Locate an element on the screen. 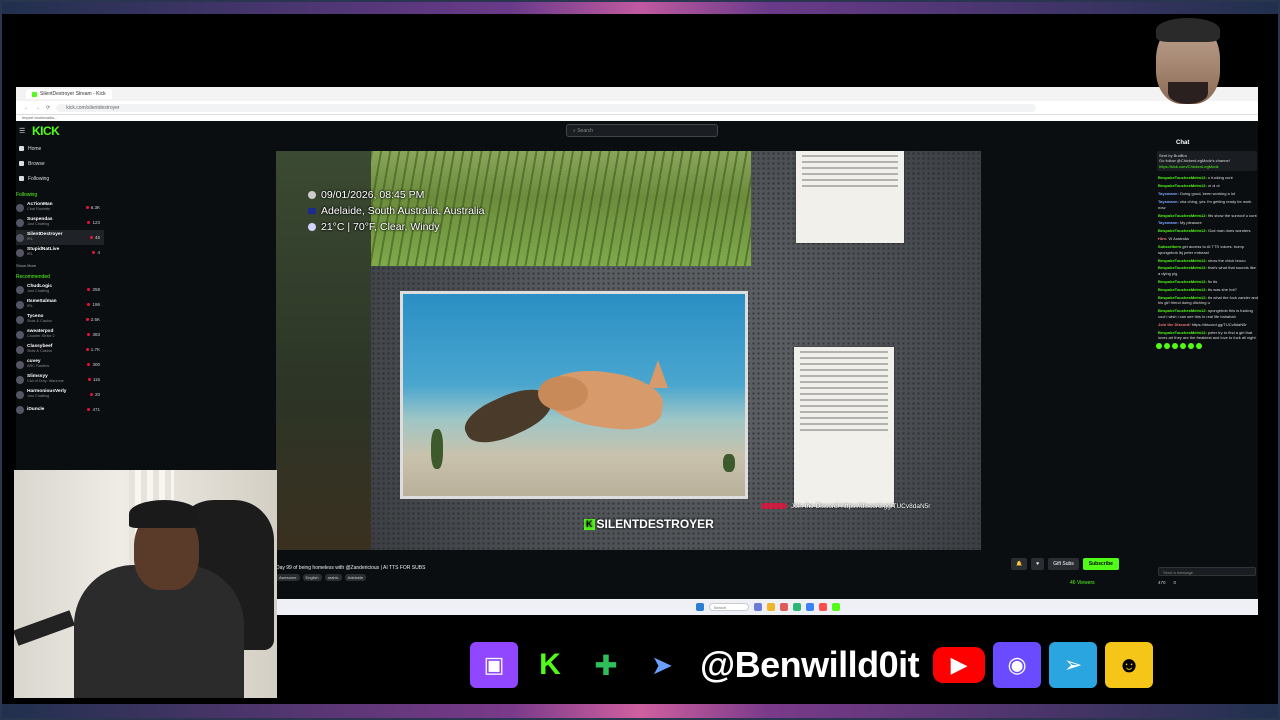 The image size is (1280, 720). following-channel: Suspendas Just Chatting 123 is located at coordinates (60, 222).